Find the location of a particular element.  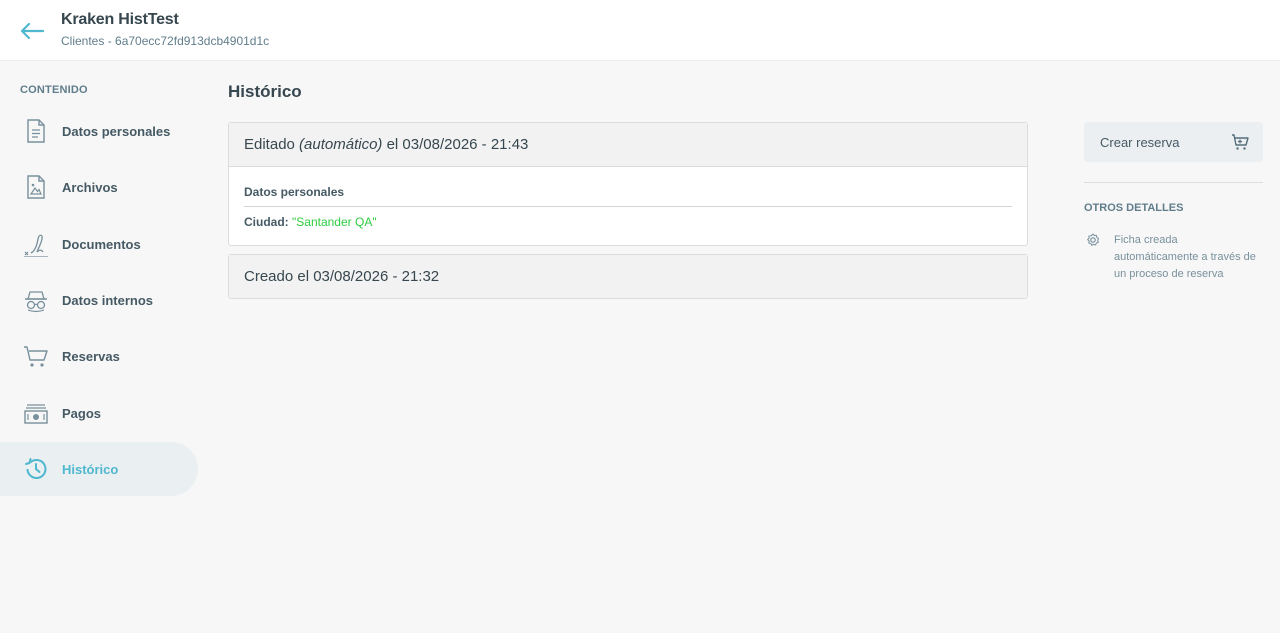

gear-icon is located at coordinates (1093, 239).